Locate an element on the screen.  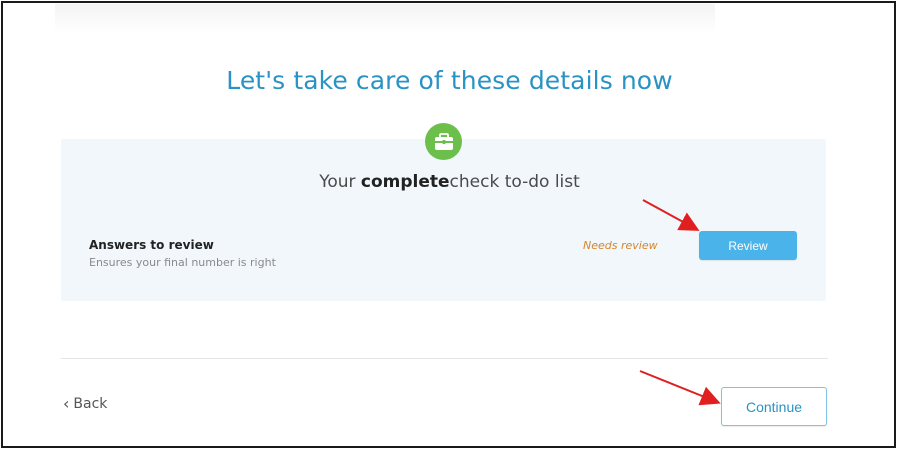
subtitle-prefix: Your is located at coordinates (340, 182).